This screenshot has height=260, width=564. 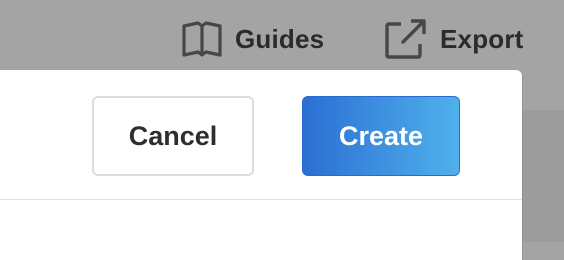 What do you see at coordinates (406, 39) in the screenshot?
I see `export-icon` at bounding box center [406, 39].